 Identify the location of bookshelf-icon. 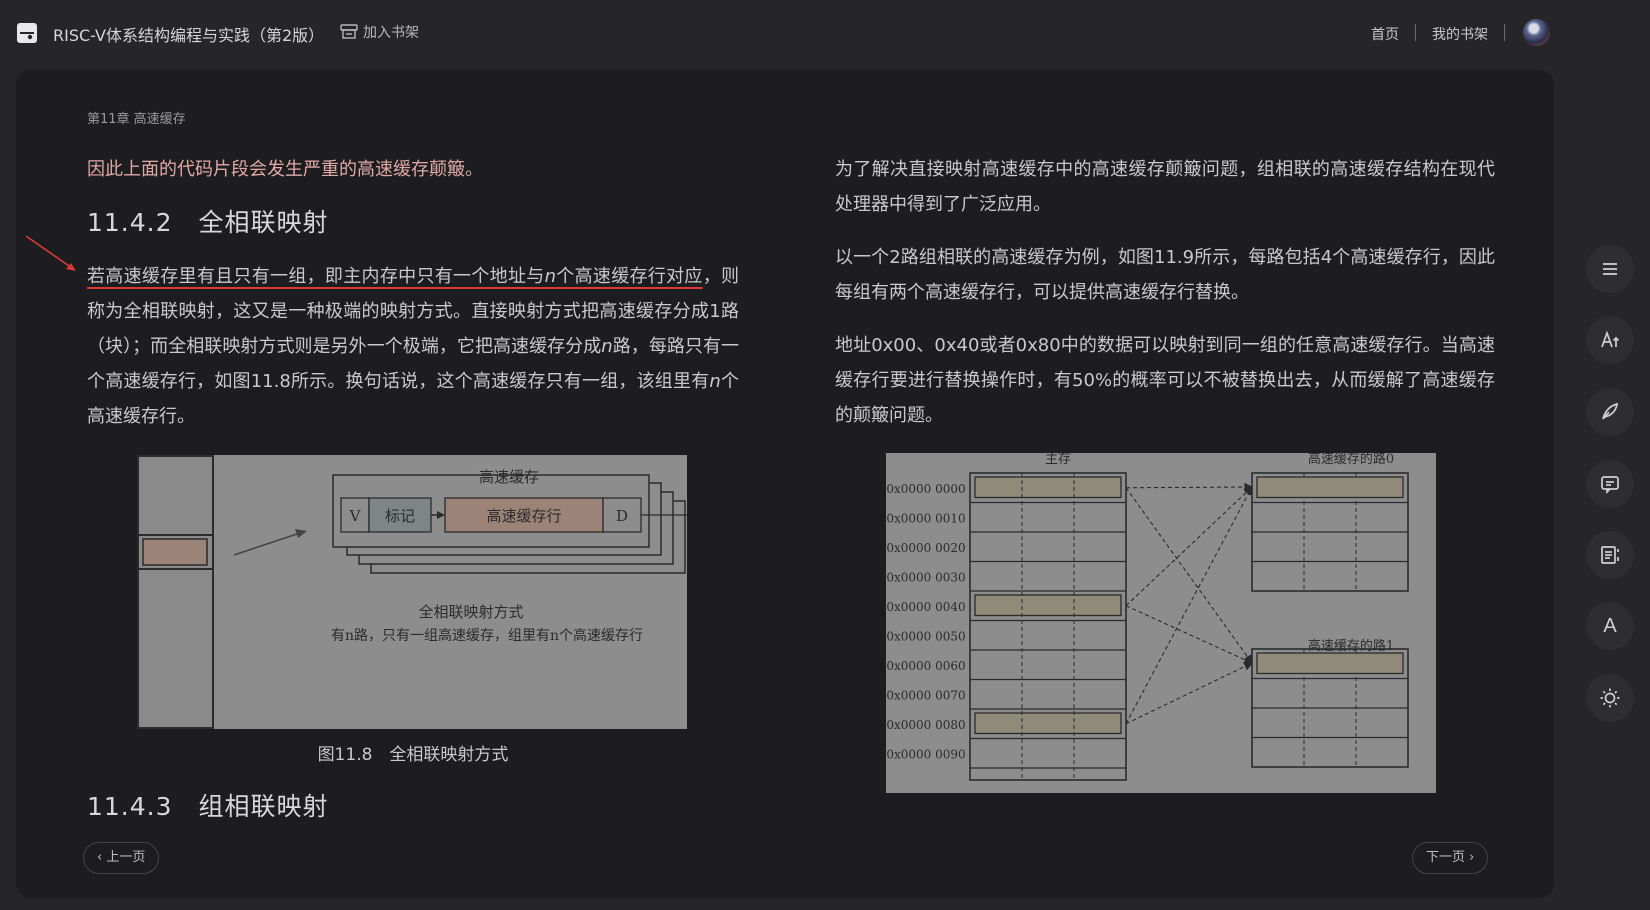
(349, 31).